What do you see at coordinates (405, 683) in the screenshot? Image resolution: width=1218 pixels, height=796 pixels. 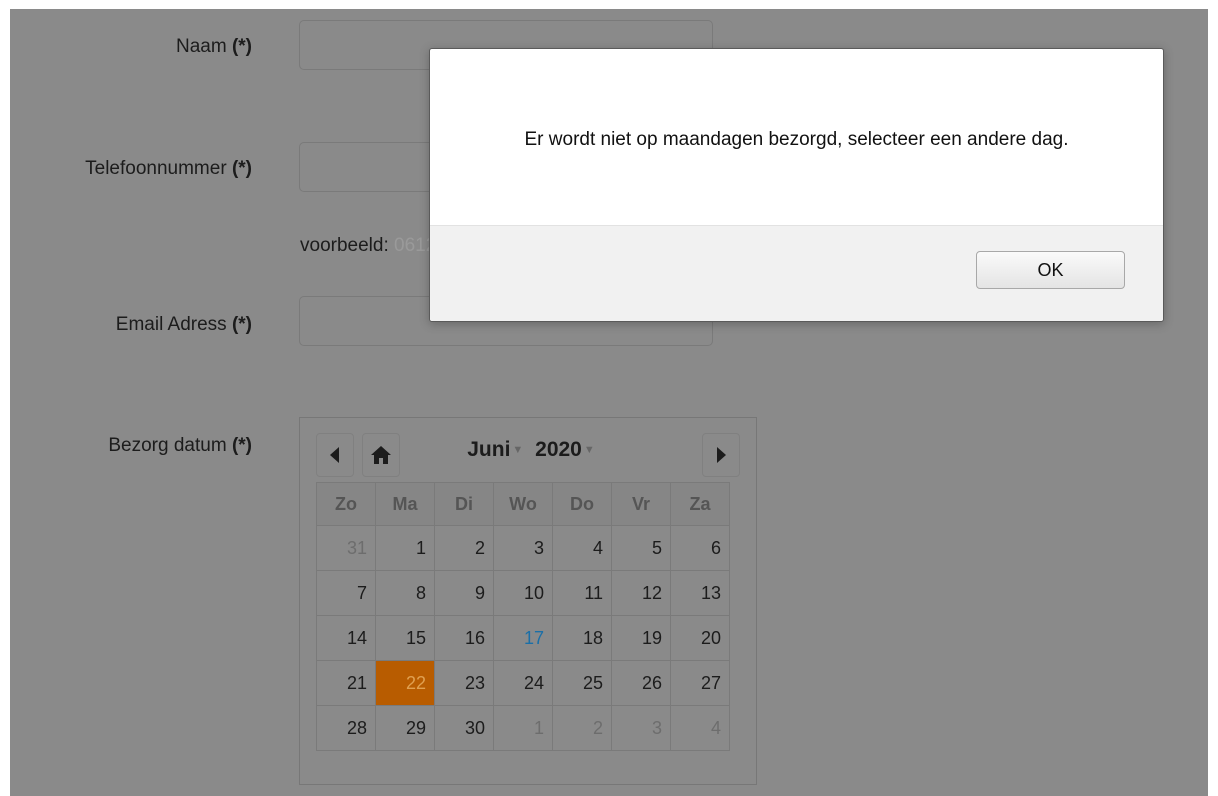 I see `calendar-day-selected: 22` at bounding box center [405, 683].